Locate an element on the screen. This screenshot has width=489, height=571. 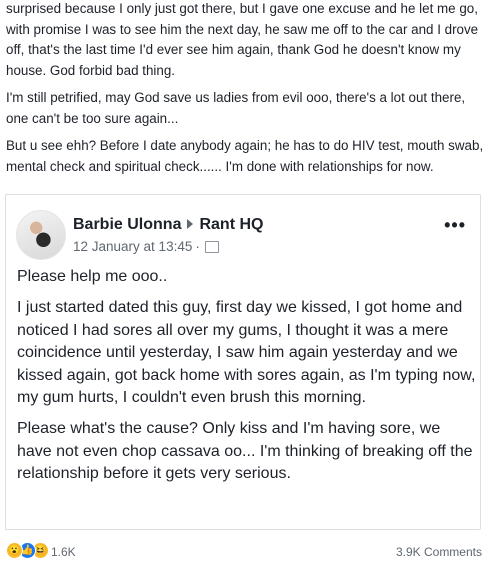
more-options-button: ••• is located at coordinates (455, 225).